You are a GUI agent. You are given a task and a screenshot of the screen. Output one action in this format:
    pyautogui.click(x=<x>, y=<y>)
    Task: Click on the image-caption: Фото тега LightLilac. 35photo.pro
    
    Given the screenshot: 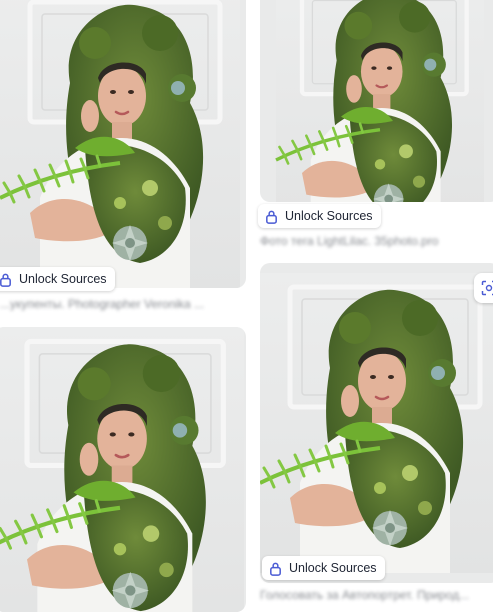 What is the action you would take?
    pyautogui.click(x=372, y=241)
    